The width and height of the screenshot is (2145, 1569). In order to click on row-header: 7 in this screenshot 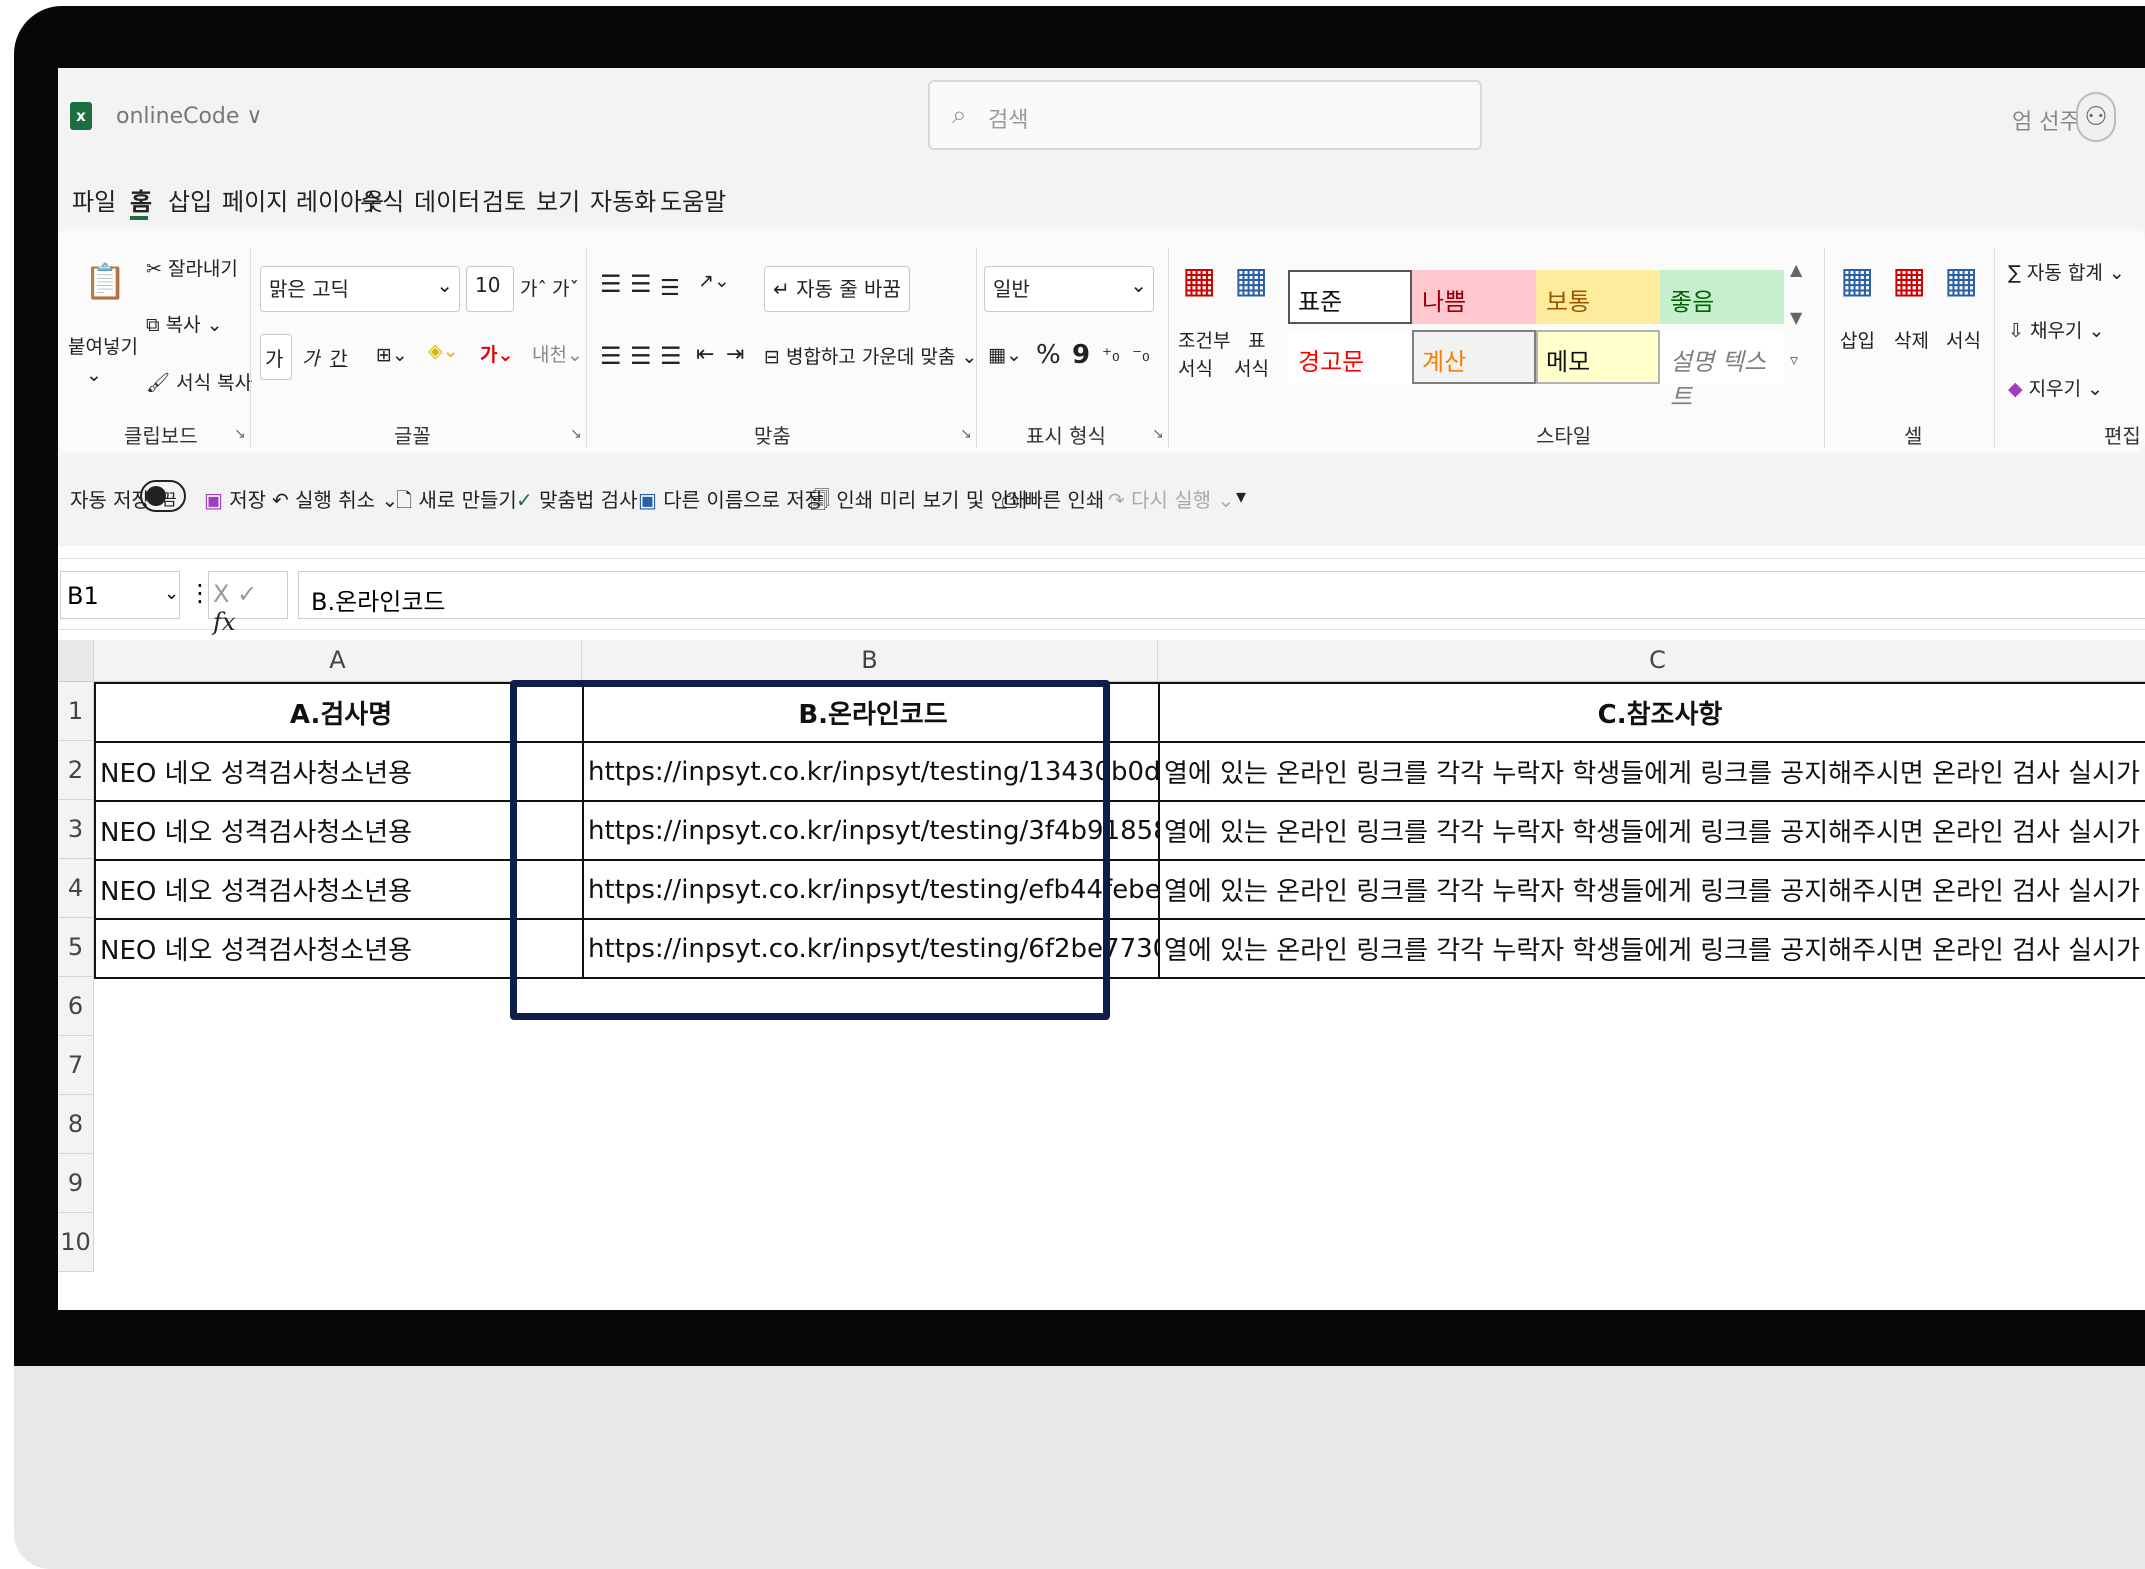, I will do `click(76, 1065)`.